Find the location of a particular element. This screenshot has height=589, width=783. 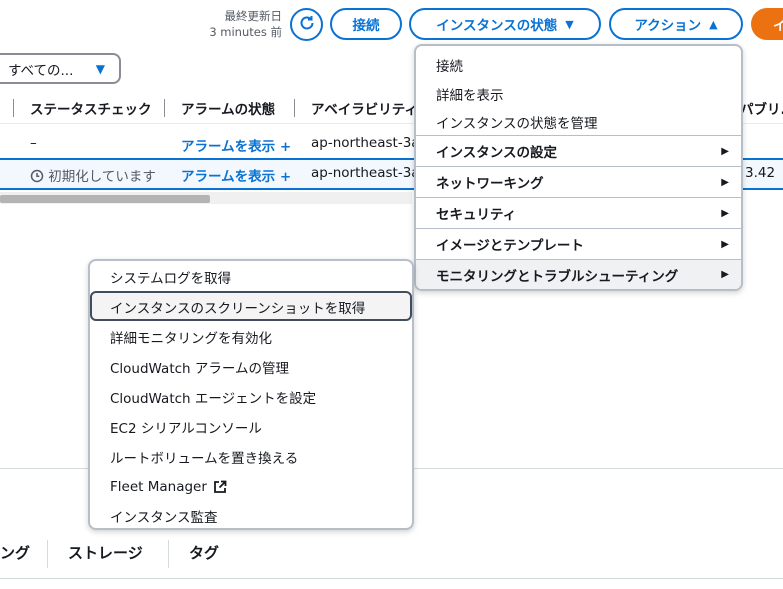

menu-item-ec2-serial-console: EC2 シリアルコンソール is located at coordinates (251, 427).